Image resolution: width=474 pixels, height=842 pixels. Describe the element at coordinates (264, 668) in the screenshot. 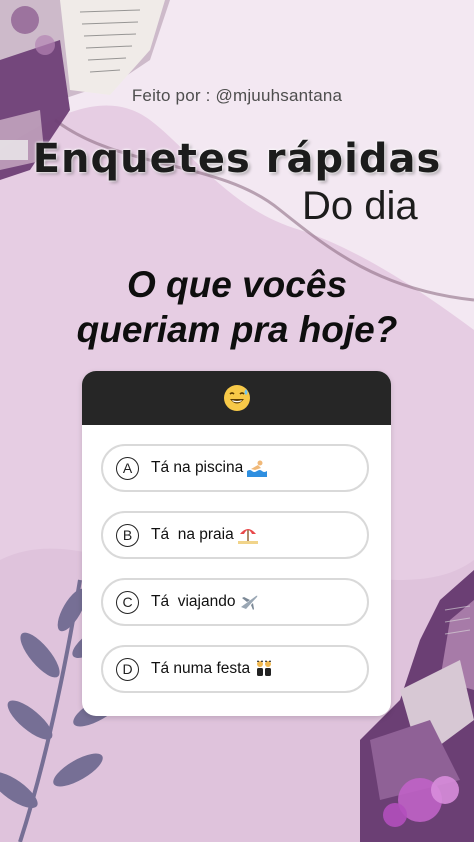

I see `dancers-icon` at that location.